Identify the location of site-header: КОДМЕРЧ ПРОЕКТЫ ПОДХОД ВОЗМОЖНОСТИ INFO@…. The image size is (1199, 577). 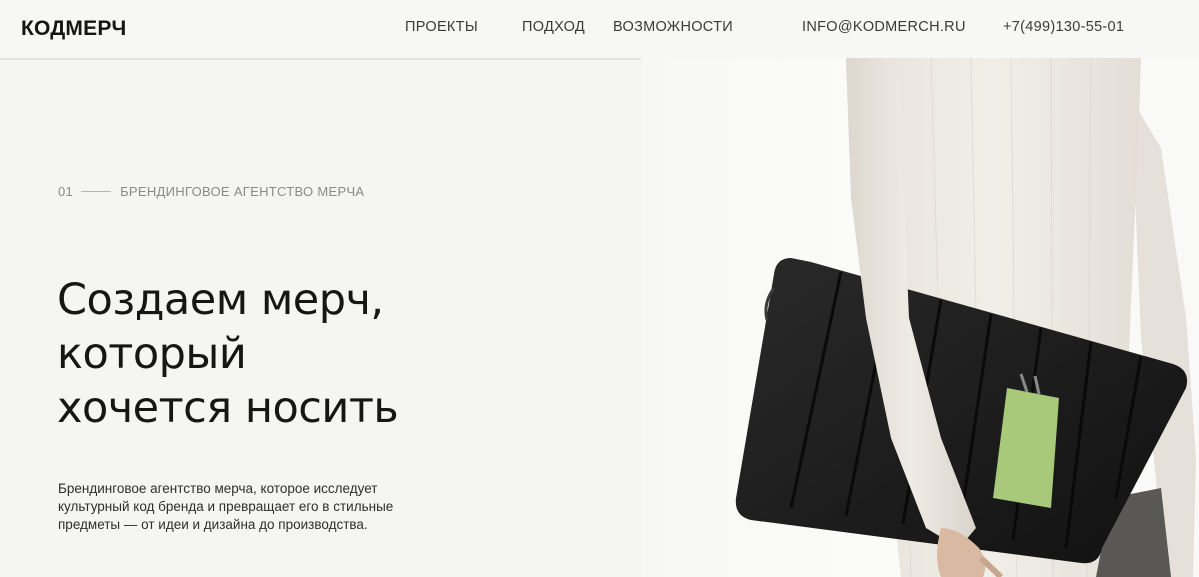
(599, 29).